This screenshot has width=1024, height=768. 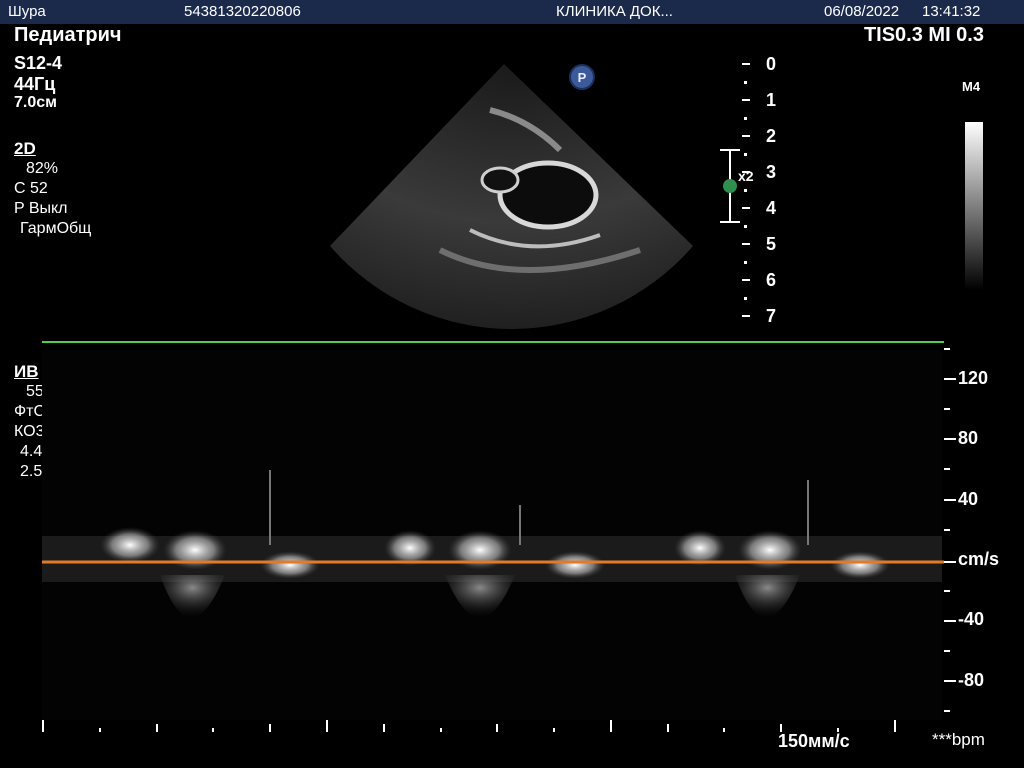 What do you see at coordinates (974, 206) in the screenshot?
I see `grayscale-map-bar` at bounding box center [974, 206].